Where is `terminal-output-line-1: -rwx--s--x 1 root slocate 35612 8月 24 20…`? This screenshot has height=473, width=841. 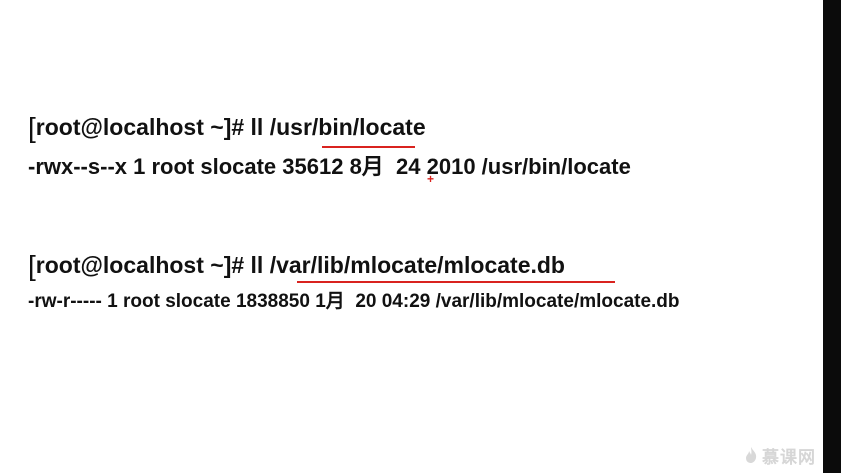
terminal-output-line-1: -rwx--s--x 1 root slocate 35612 8月 24 20… is located at coordinates (329, 166).